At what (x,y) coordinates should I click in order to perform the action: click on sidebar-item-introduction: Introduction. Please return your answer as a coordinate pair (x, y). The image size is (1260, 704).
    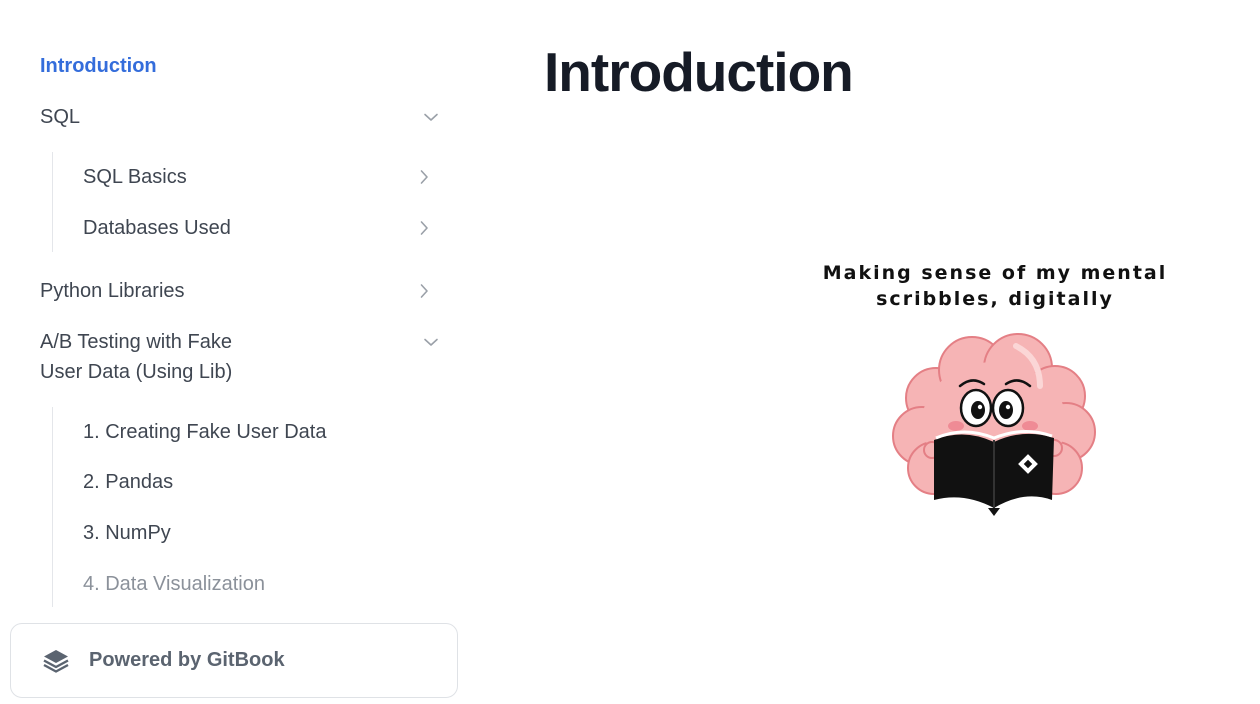
    Looking at the image, I should click on (240, 66).